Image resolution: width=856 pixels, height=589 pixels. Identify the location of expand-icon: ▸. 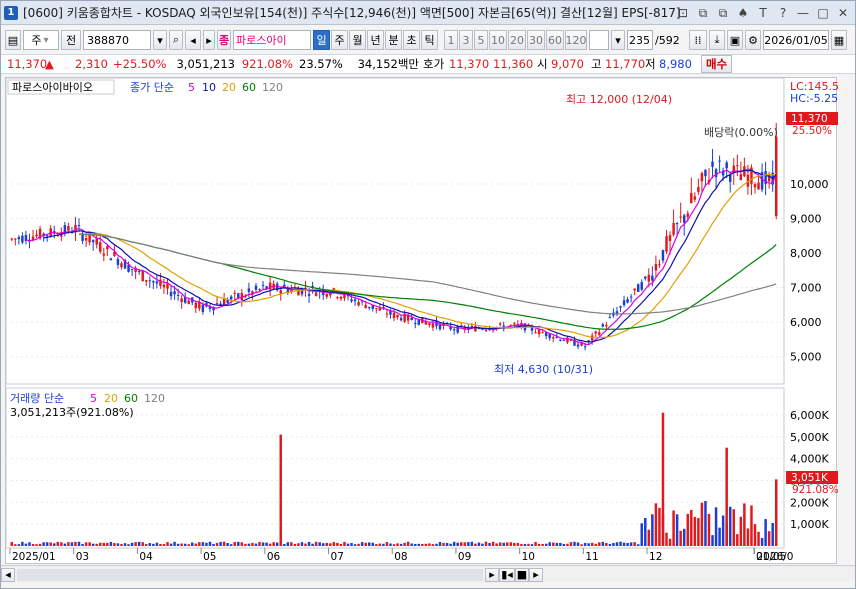
(209, 40).